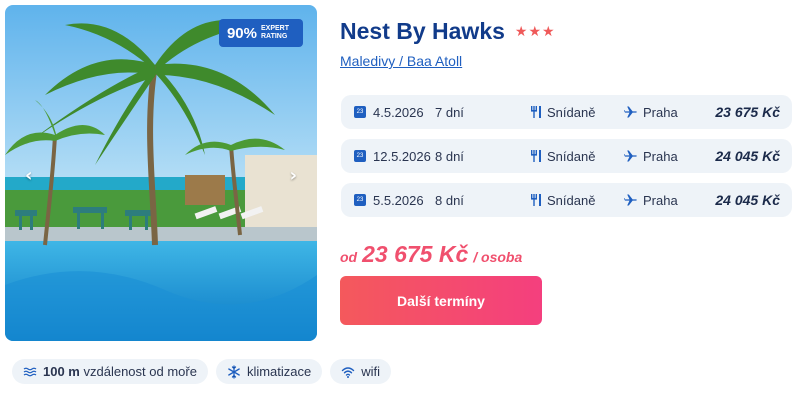 The width and height of the screenshot is (802, 400). I want to click on amenity-distance-value: 100 m, so click(61, 371).